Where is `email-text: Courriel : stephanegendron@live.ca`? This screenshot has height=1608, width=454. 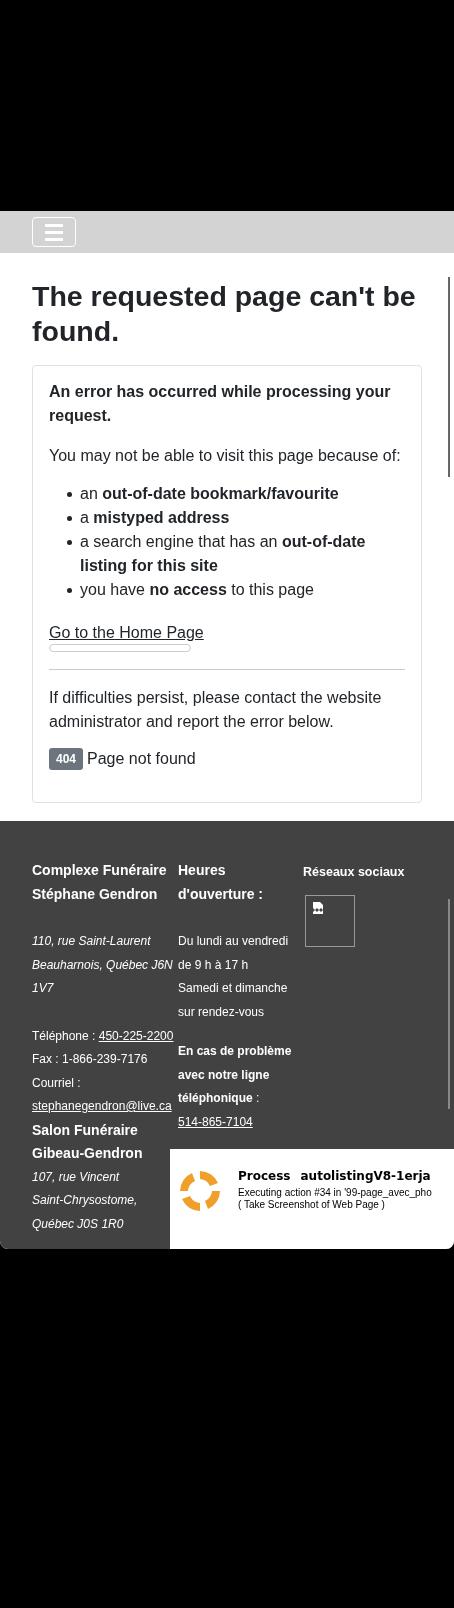 email-text: Courriel : stephanegendron@live.ca is located at coordinates (102, 1094).